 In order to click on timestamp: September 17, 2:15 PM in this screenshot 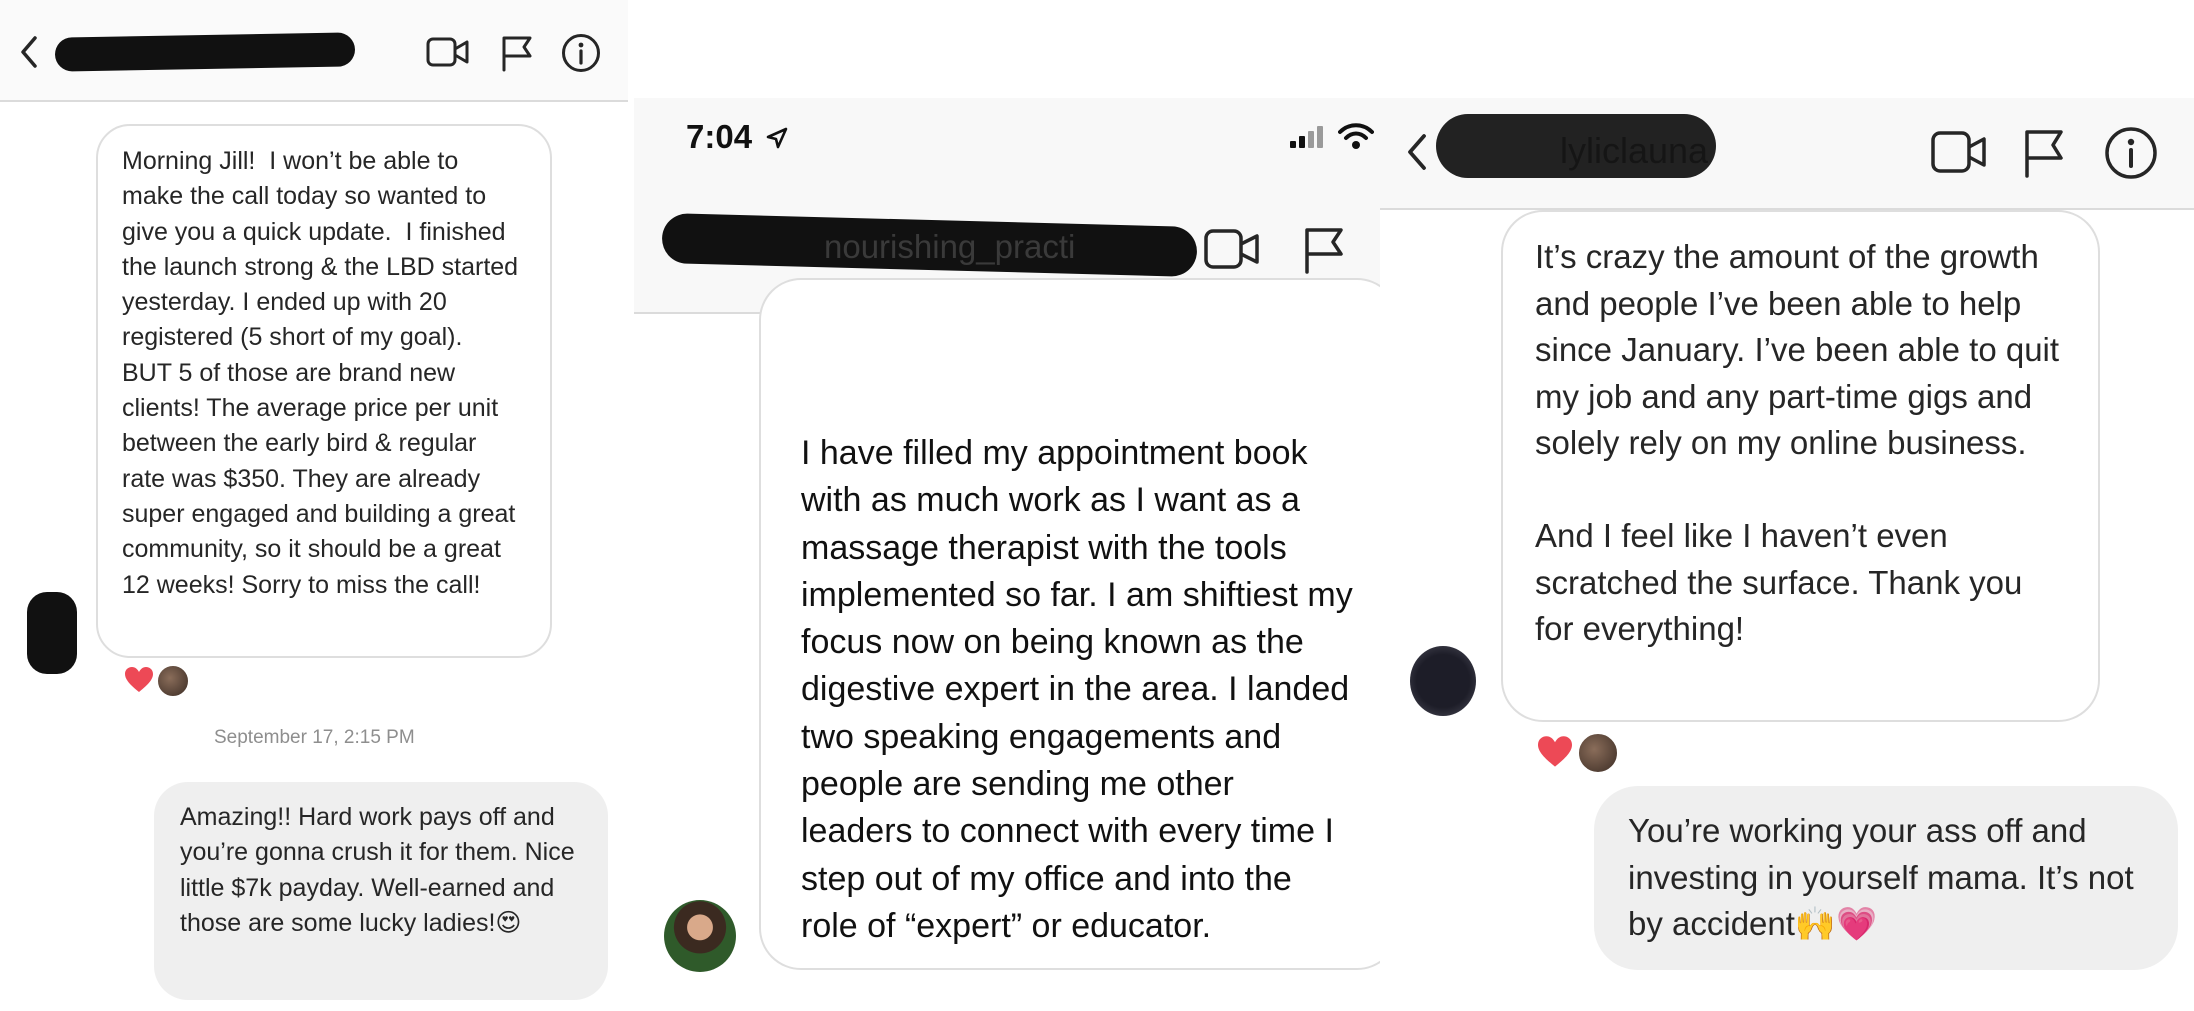, I will do `click(314, 737)`.